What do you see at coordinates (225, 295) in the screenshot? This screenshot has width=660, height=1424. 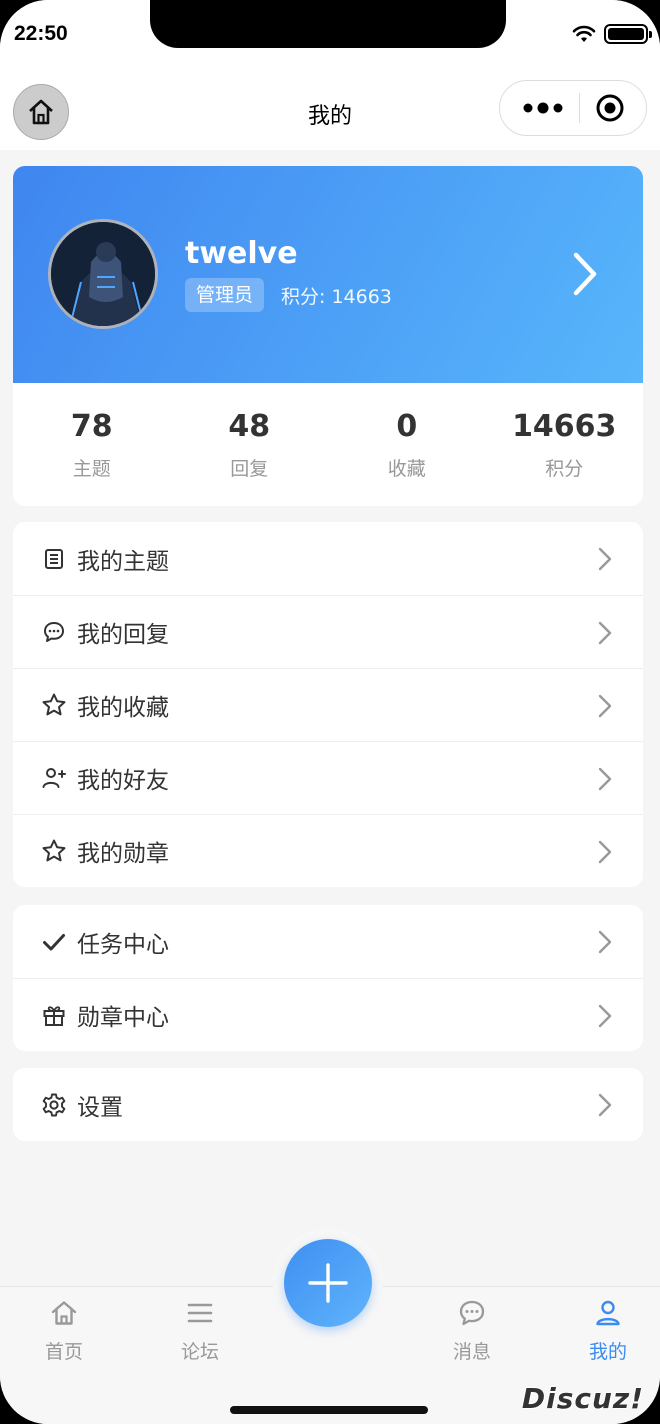 I see `role-badge: 管理员` at bounding box center [225, 295].